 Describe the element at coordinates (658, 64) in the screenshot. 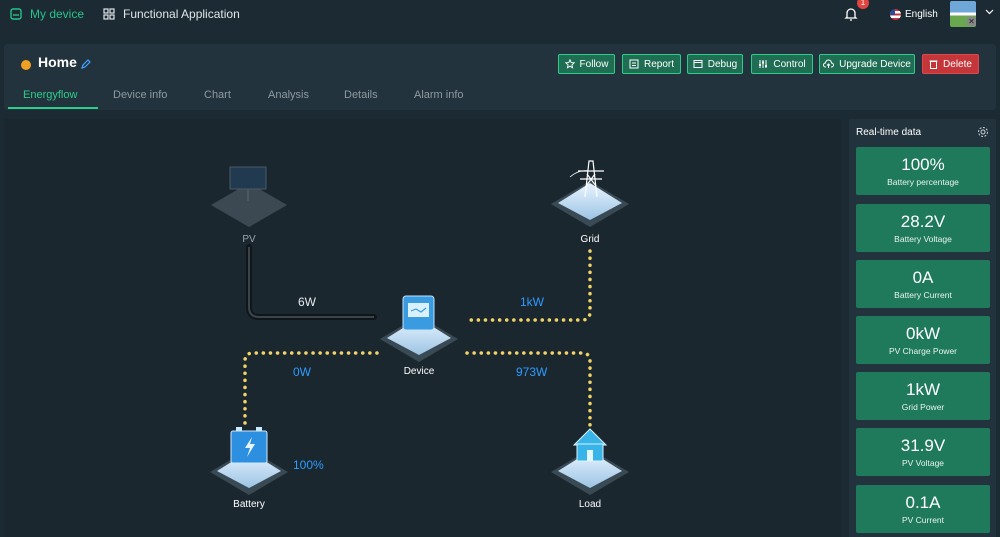

I see `report-label: Report` at that location.